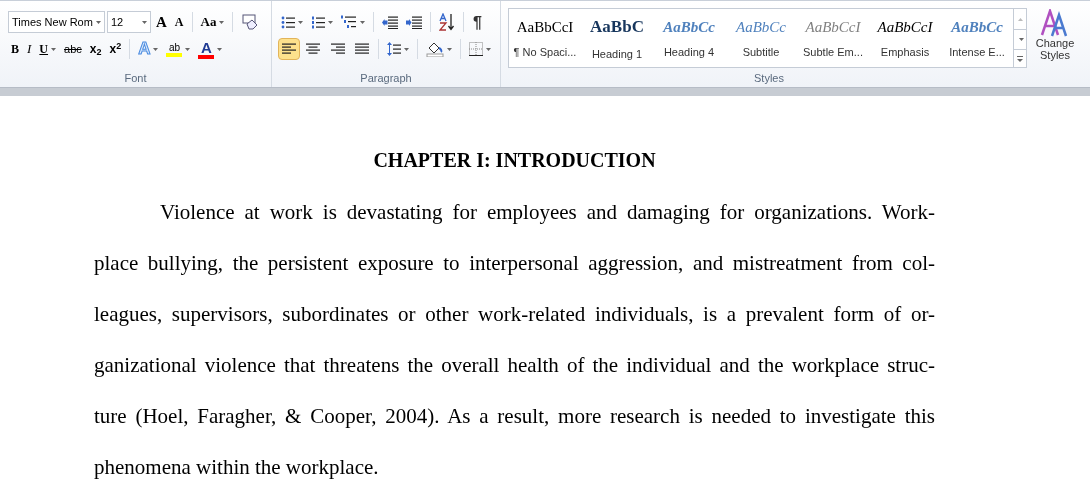 This screenshot has height=493, width=1090. I want to click on style-item: AaBbCc Heading 4, so click(689, 38).